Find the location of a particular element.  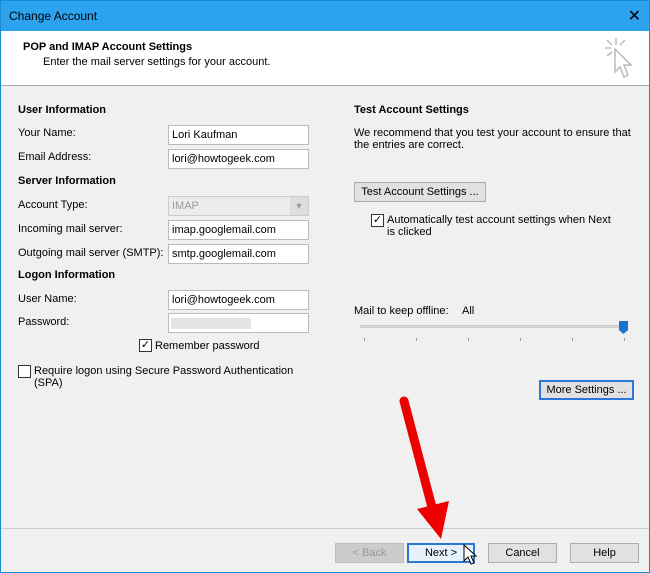

footer-divider is located at coordinates (325, 528).